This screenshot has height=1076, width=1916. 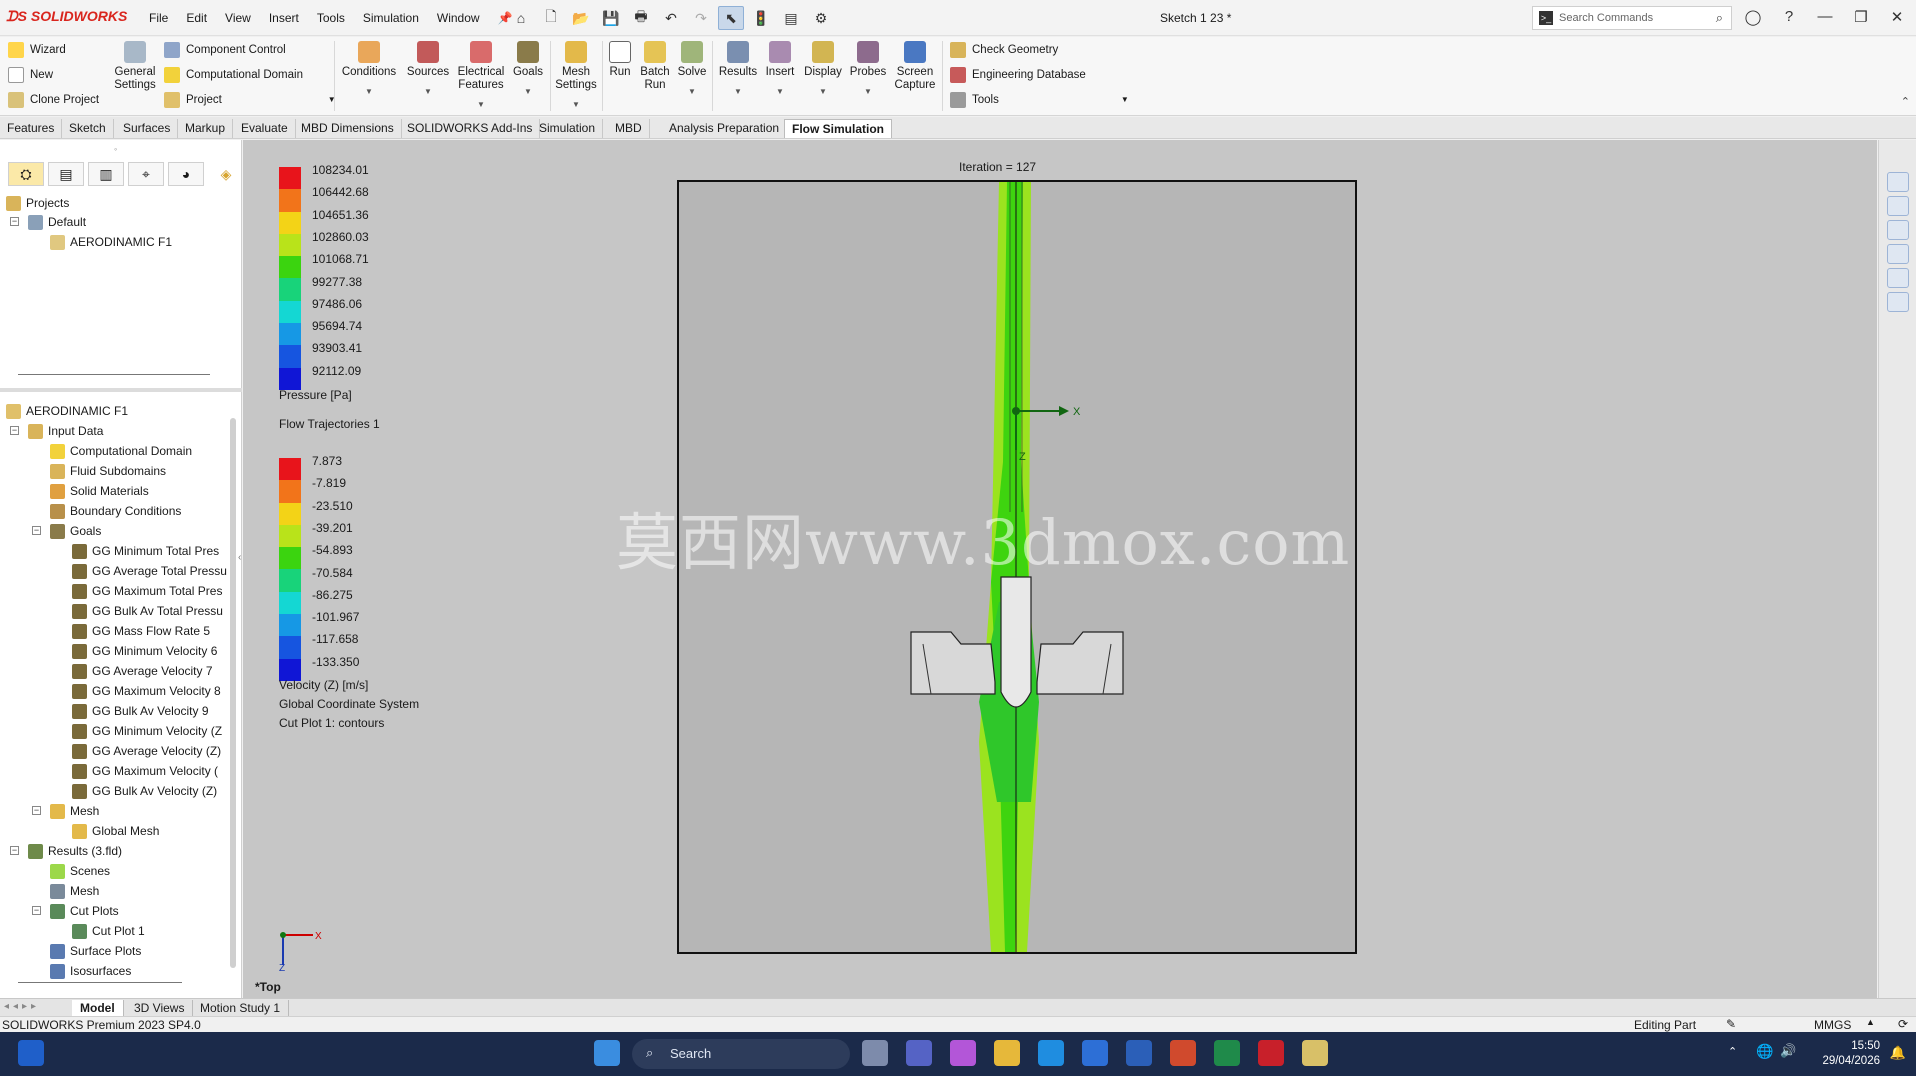 I want to click on project-button: Project ▼, so click(x=250, y=99).